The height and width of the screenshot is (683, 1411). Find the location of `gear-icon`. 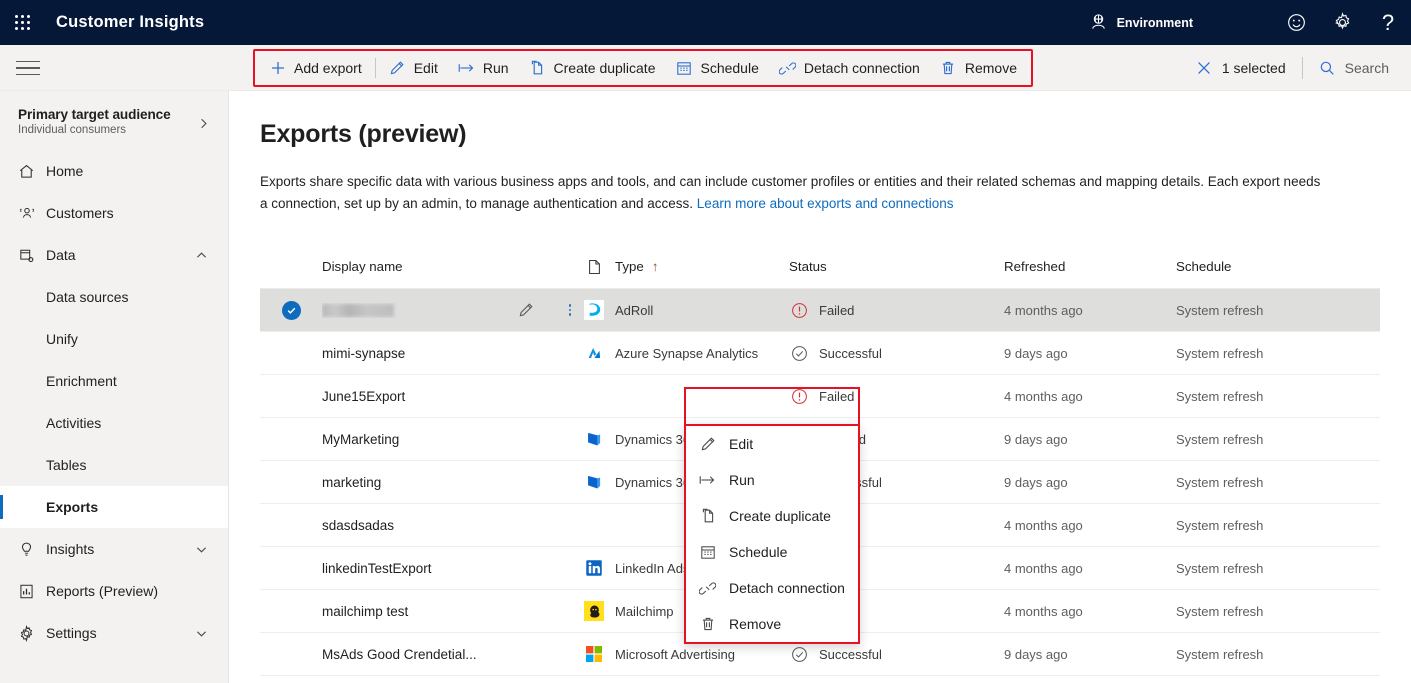

gear-icon is located at coordinates (1342, 22).